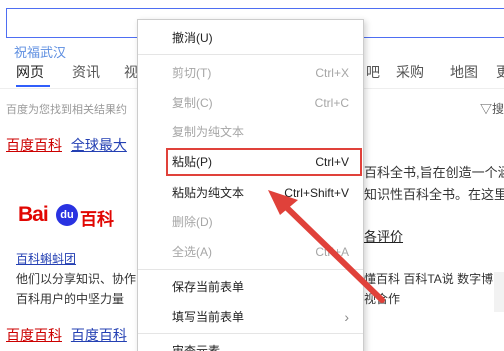 Image resolution: width=504 pixels, height=351 pixels. What do you see at coordinates (76, 279) in the screenshot?
I see `result-snippet: 他们以分享知识、协作` at bounding box center [76, 279].